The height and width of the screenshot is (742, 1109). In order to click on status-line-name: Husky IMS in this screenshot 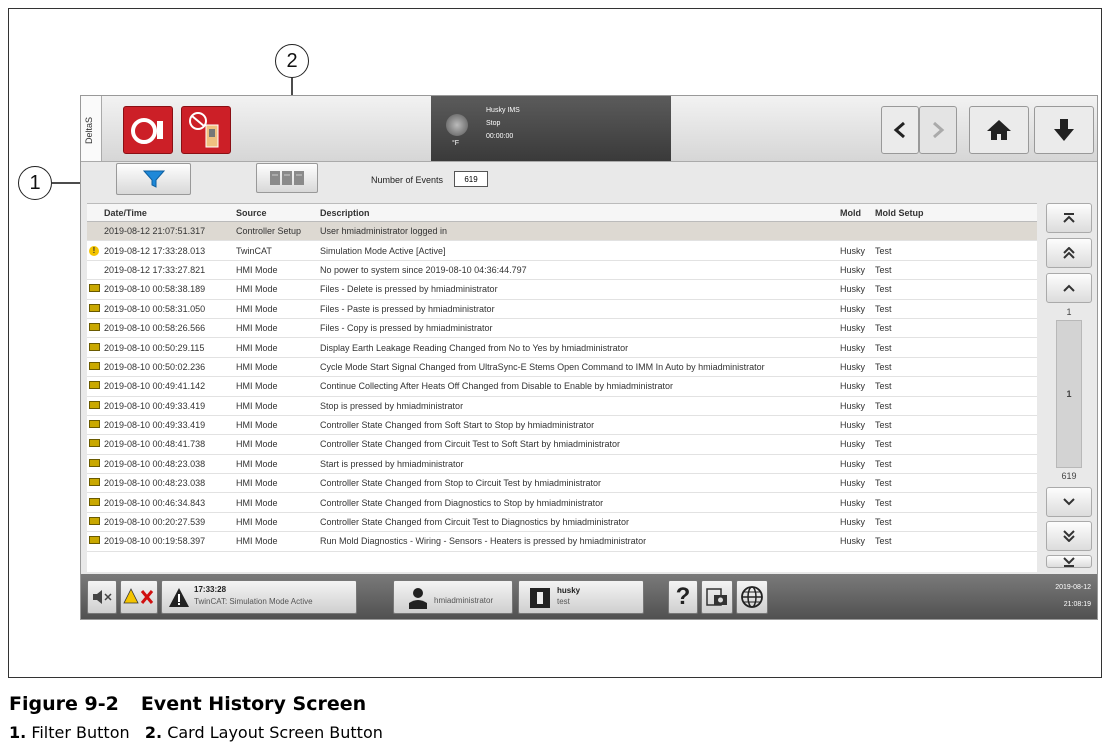, I will do `click(503, 110)`.